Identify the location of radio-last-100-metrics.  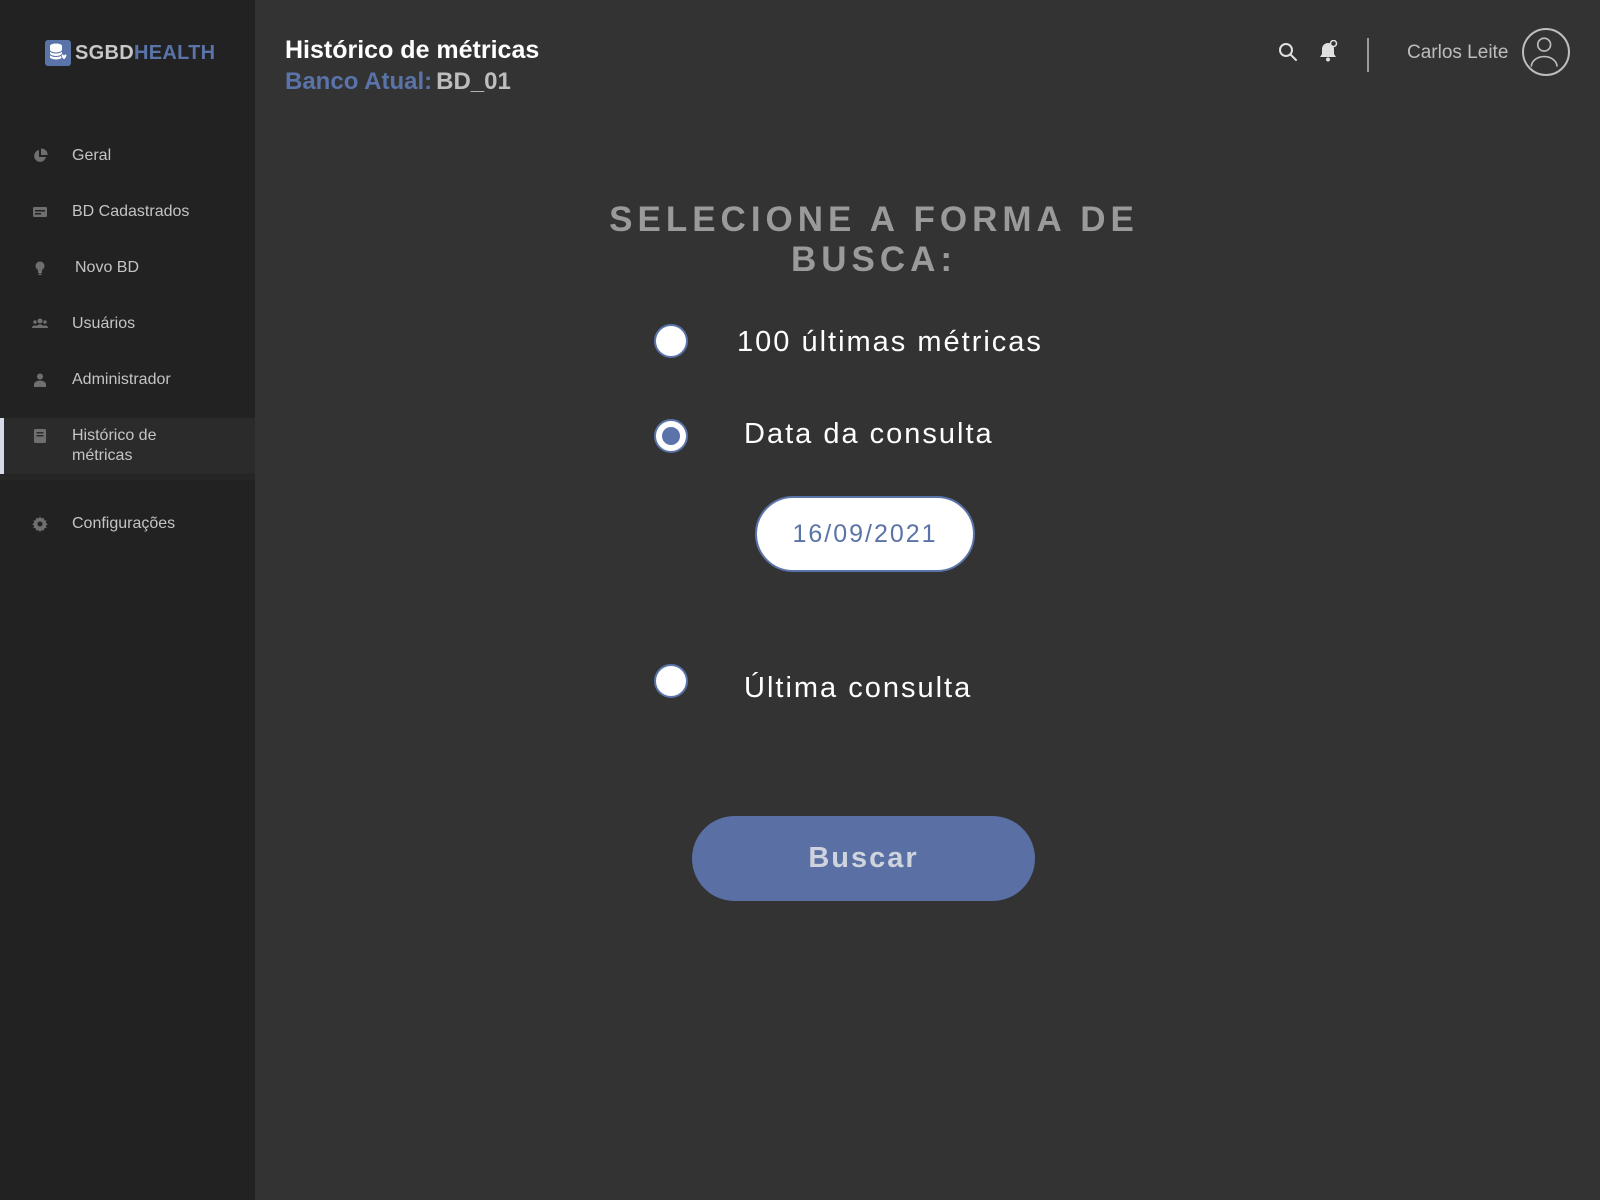
(671, 341).